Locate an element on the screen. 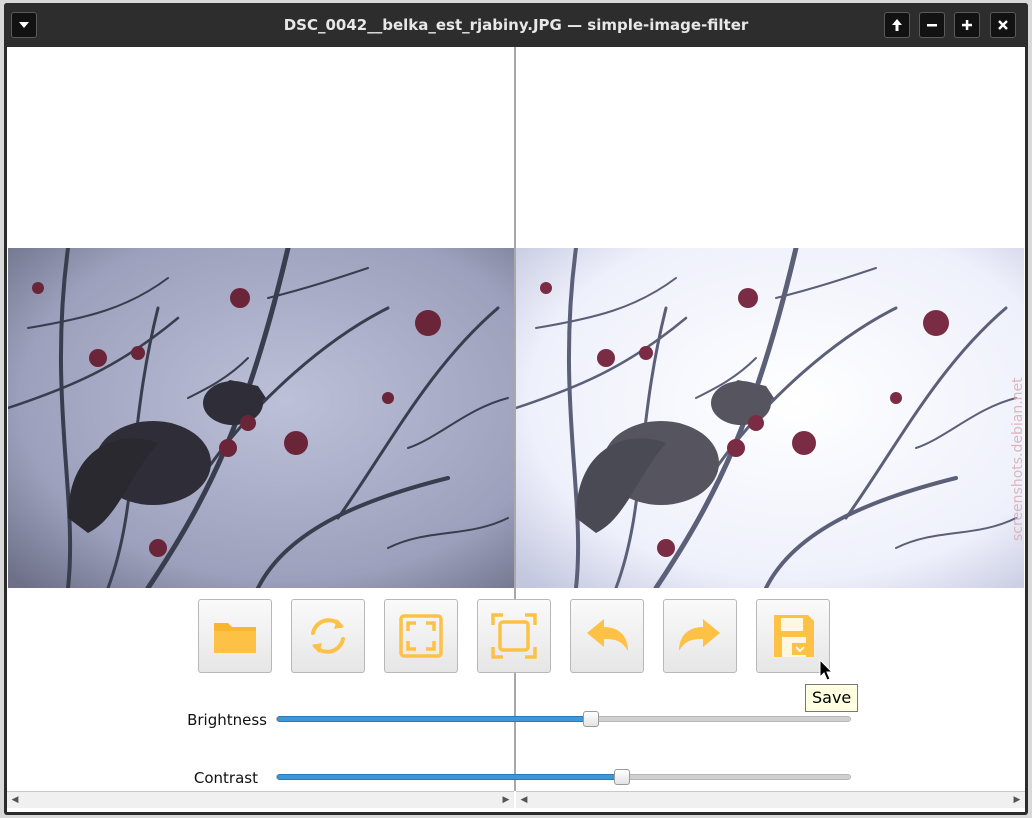 The image size is (1032, 818). keep-above-button is located at coordinates (897, 25).